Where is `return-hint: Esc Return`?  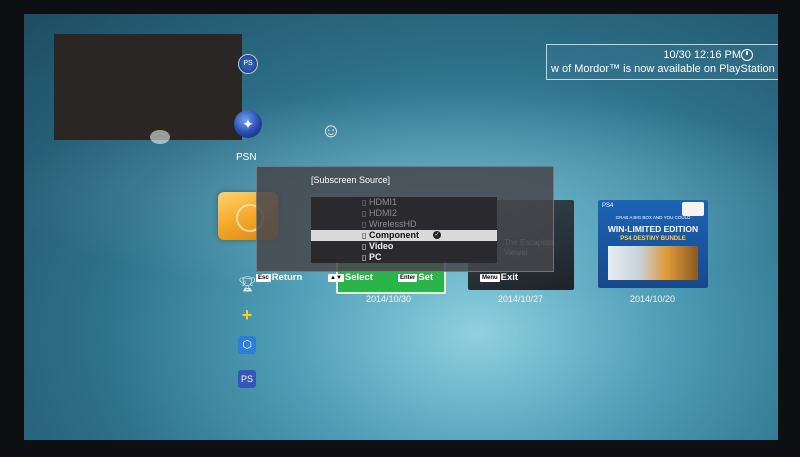
return-hint: Esc Return is located at coordinates (279, 277).